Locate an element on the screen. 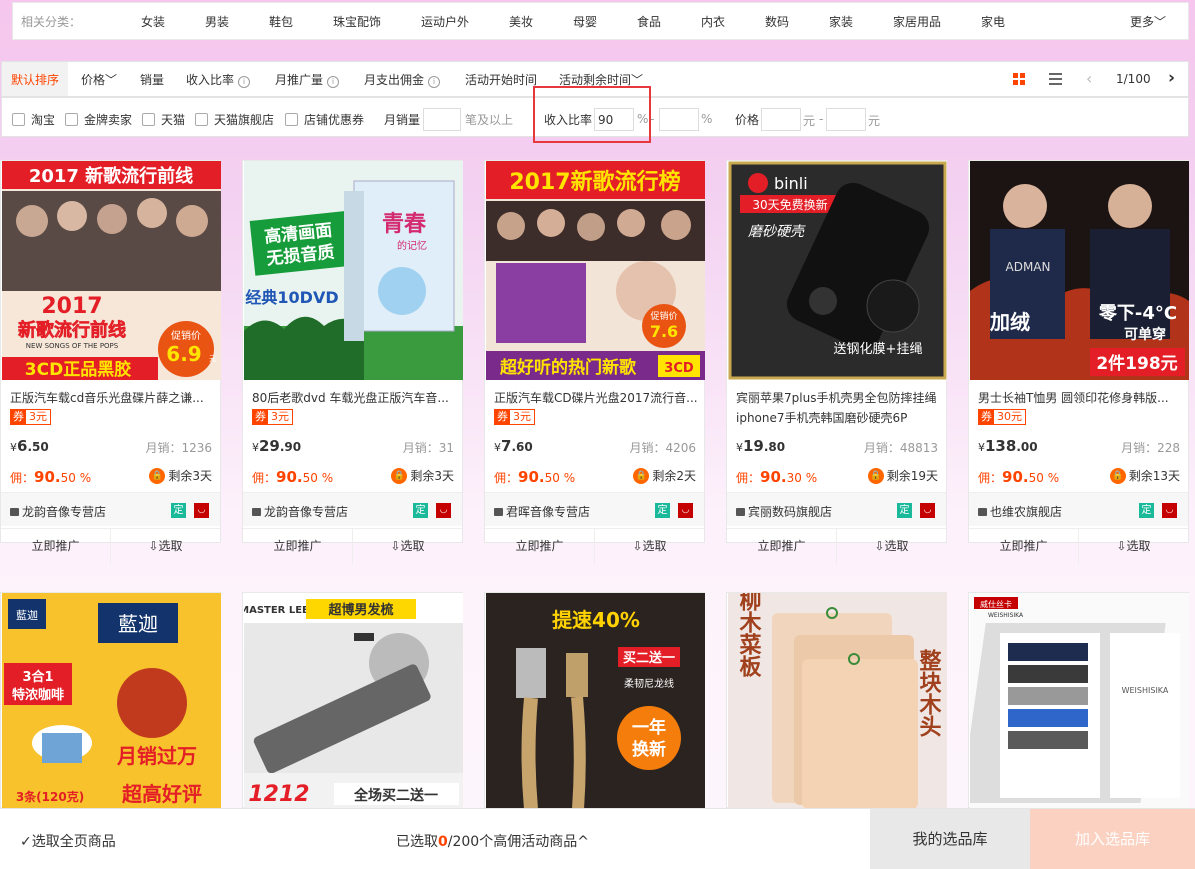  price-min-input is located at coordinates (781, 119).